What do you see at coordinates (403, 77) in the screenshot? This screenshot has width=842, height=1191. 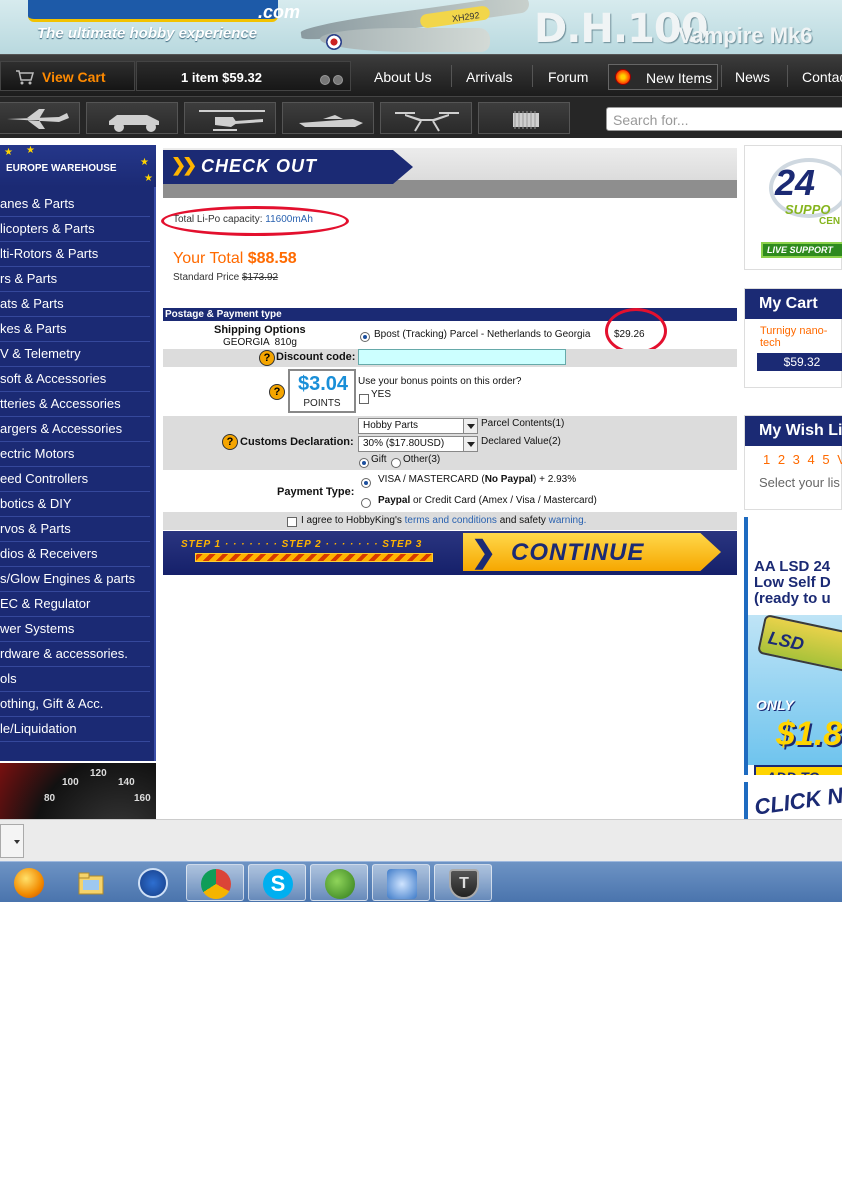 I see `nav-about-us: About Us` at bounding box center [403, 77].